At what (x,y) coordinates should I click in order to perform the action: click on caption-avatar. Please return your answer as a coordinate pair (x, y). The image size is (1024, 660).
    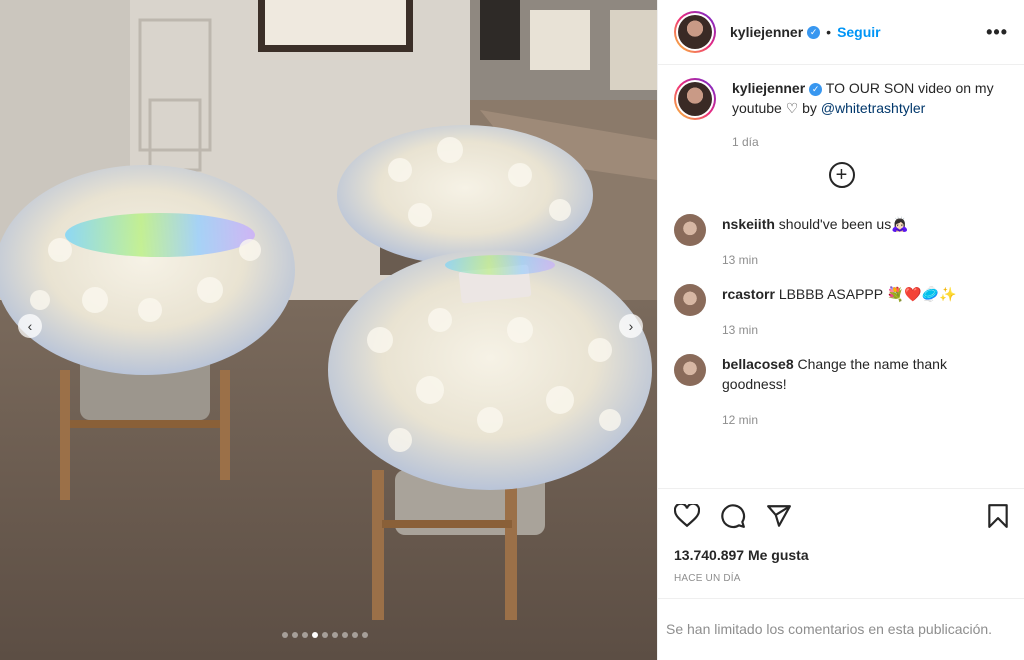
    Looking at the image, I should click on (695, 99).